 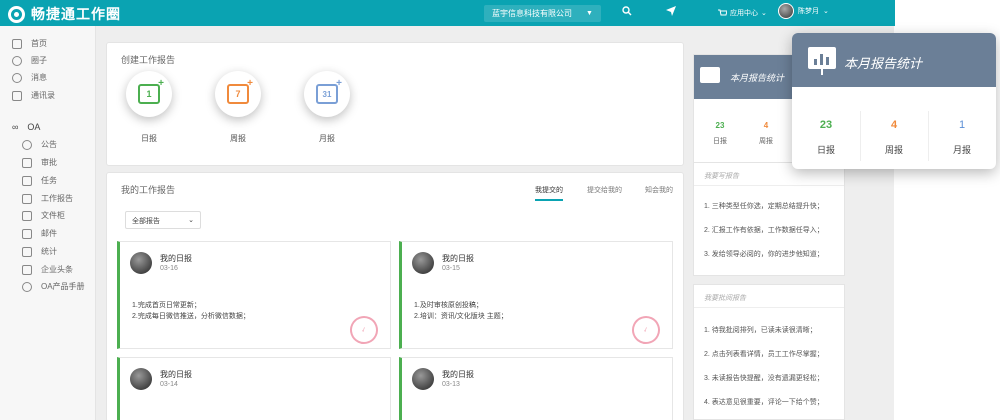 What do you see at coordinates (163, 220) in the screenshot?
I see `report-filter-select: 全部报告 ⌄` at bounding box center [163, 220].